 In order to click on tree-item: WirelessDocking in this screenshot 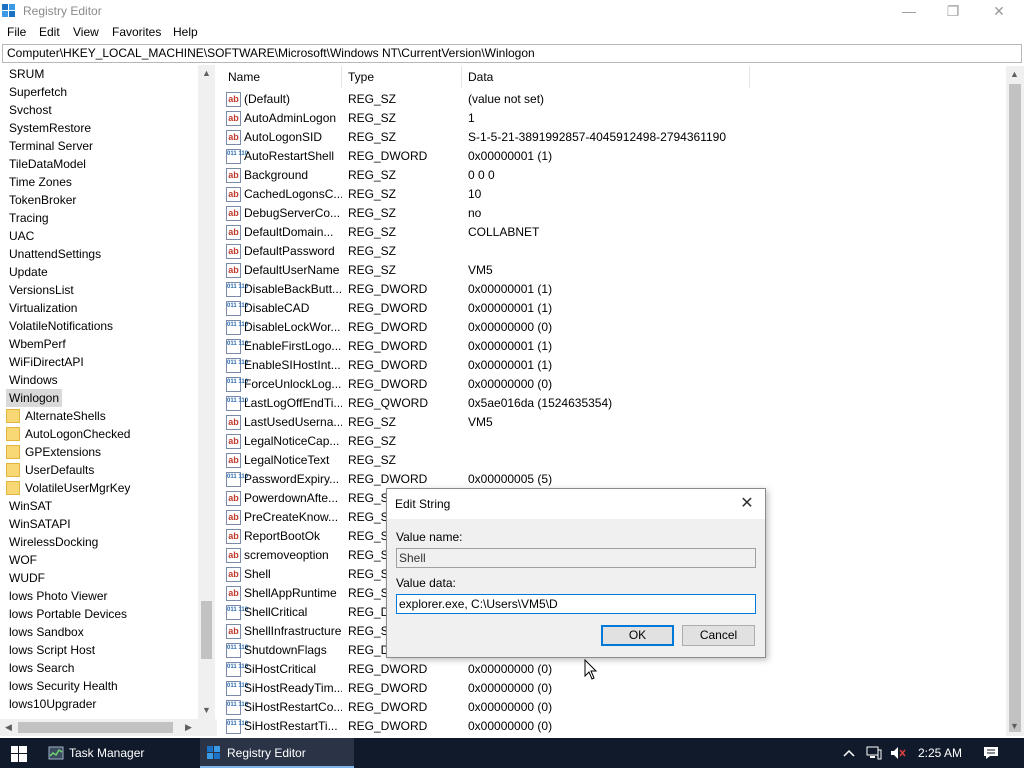, I will do `click(52, 542)`.